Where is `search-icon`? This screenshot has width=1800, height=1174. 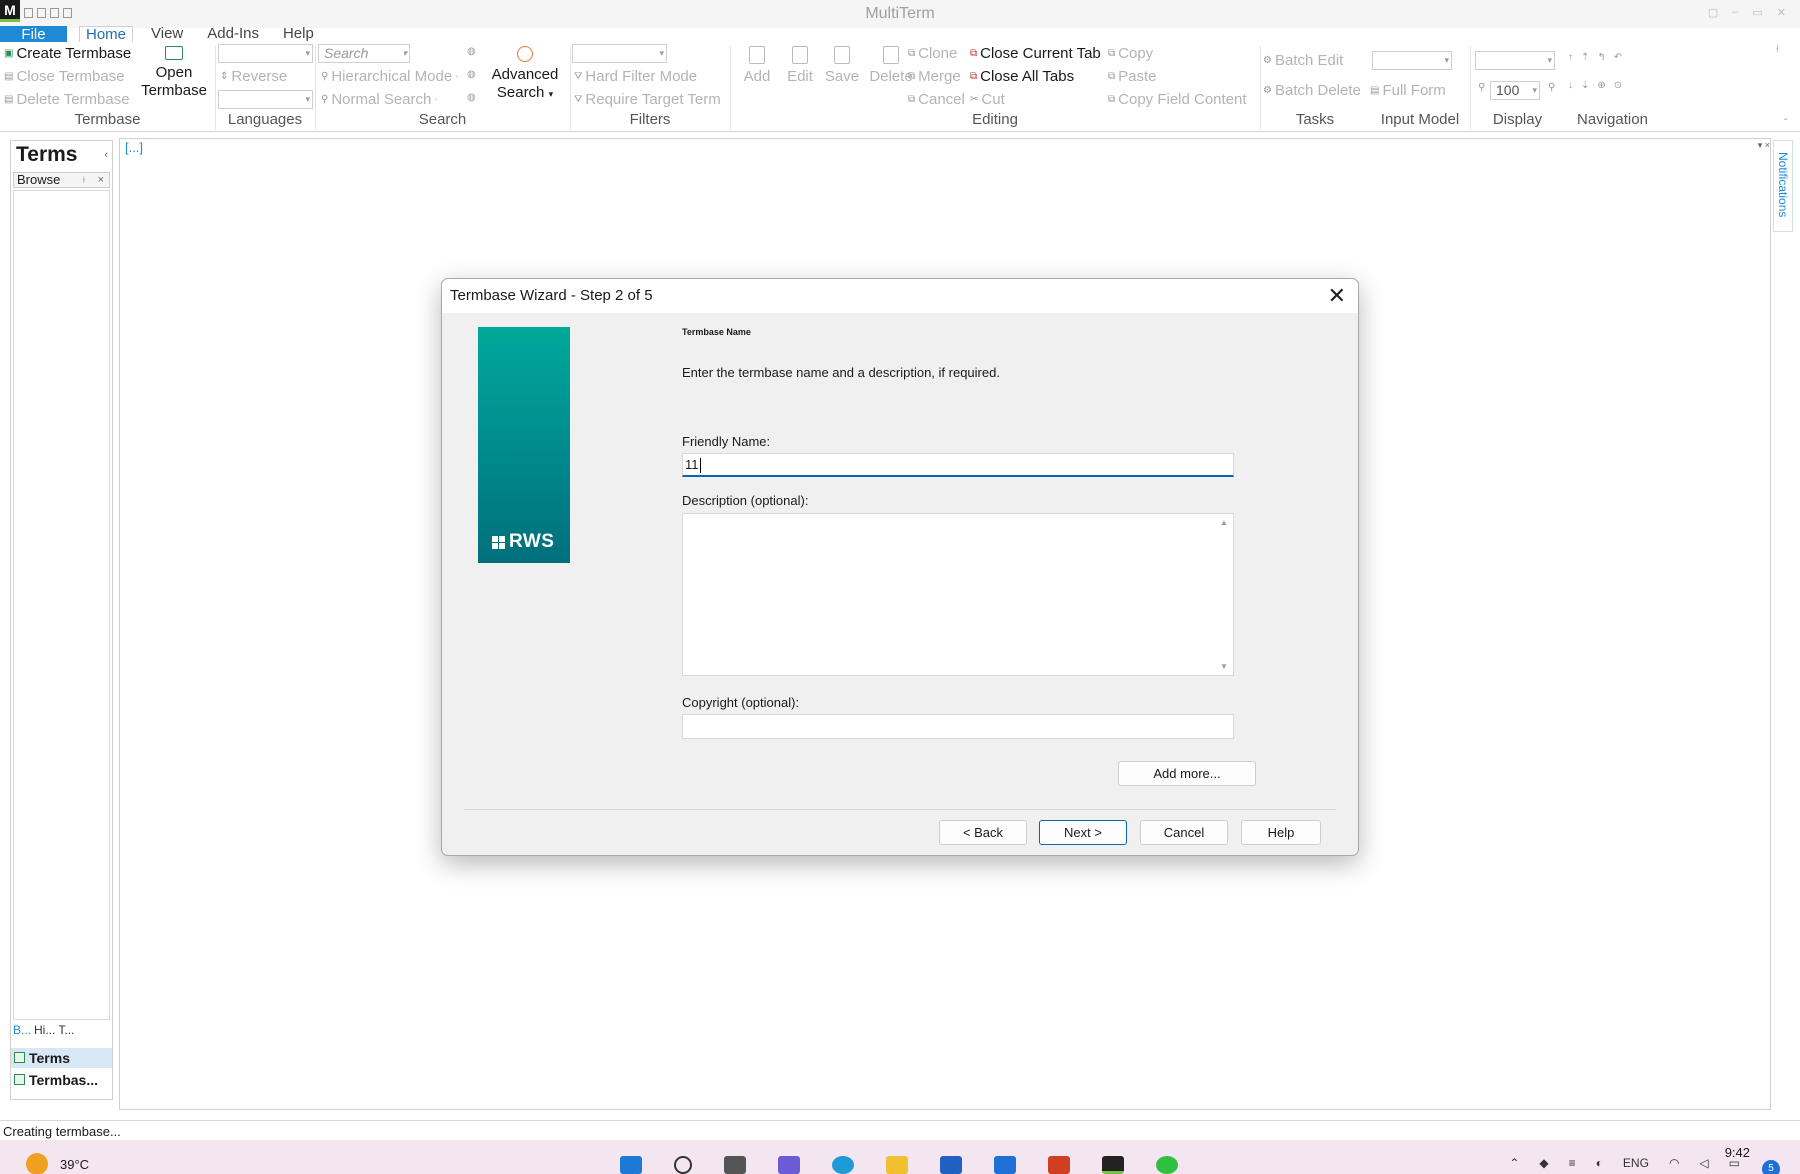 search-icon is located at coordinates (683, 1165).